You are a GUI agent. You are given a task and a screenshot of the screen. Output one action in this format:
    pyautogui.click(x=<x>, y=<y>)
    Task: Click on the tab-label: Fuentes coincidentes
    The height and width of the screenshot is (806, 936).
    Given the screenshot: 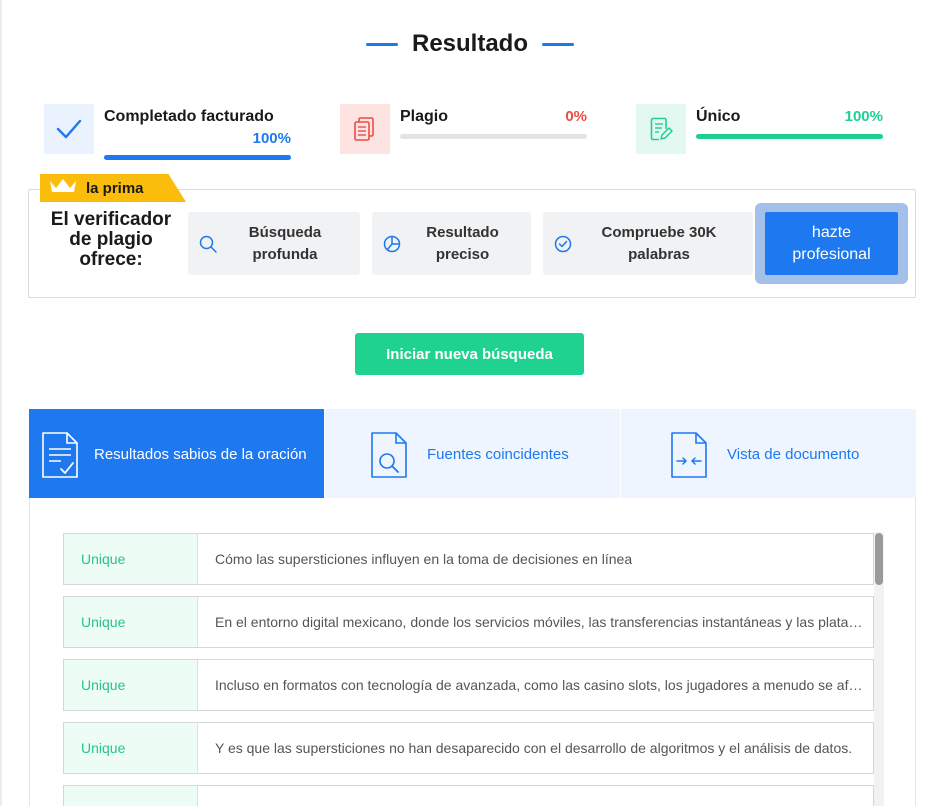 What is the action you would take?
    pyautogui.click(x=498, y=454)
    